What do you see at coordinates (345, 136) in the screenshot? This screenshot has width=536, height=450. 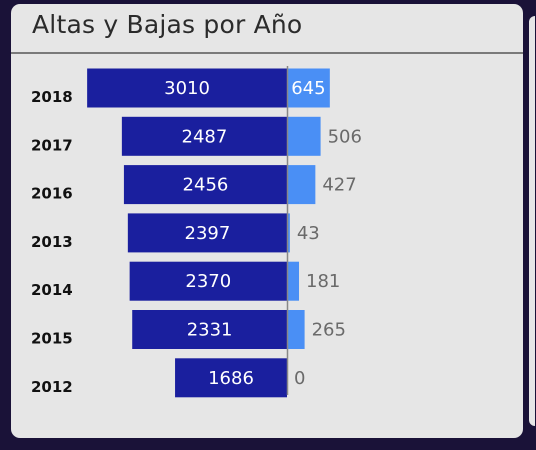 I see `bajas-value-label: 506` at bounding box center [345, 136].